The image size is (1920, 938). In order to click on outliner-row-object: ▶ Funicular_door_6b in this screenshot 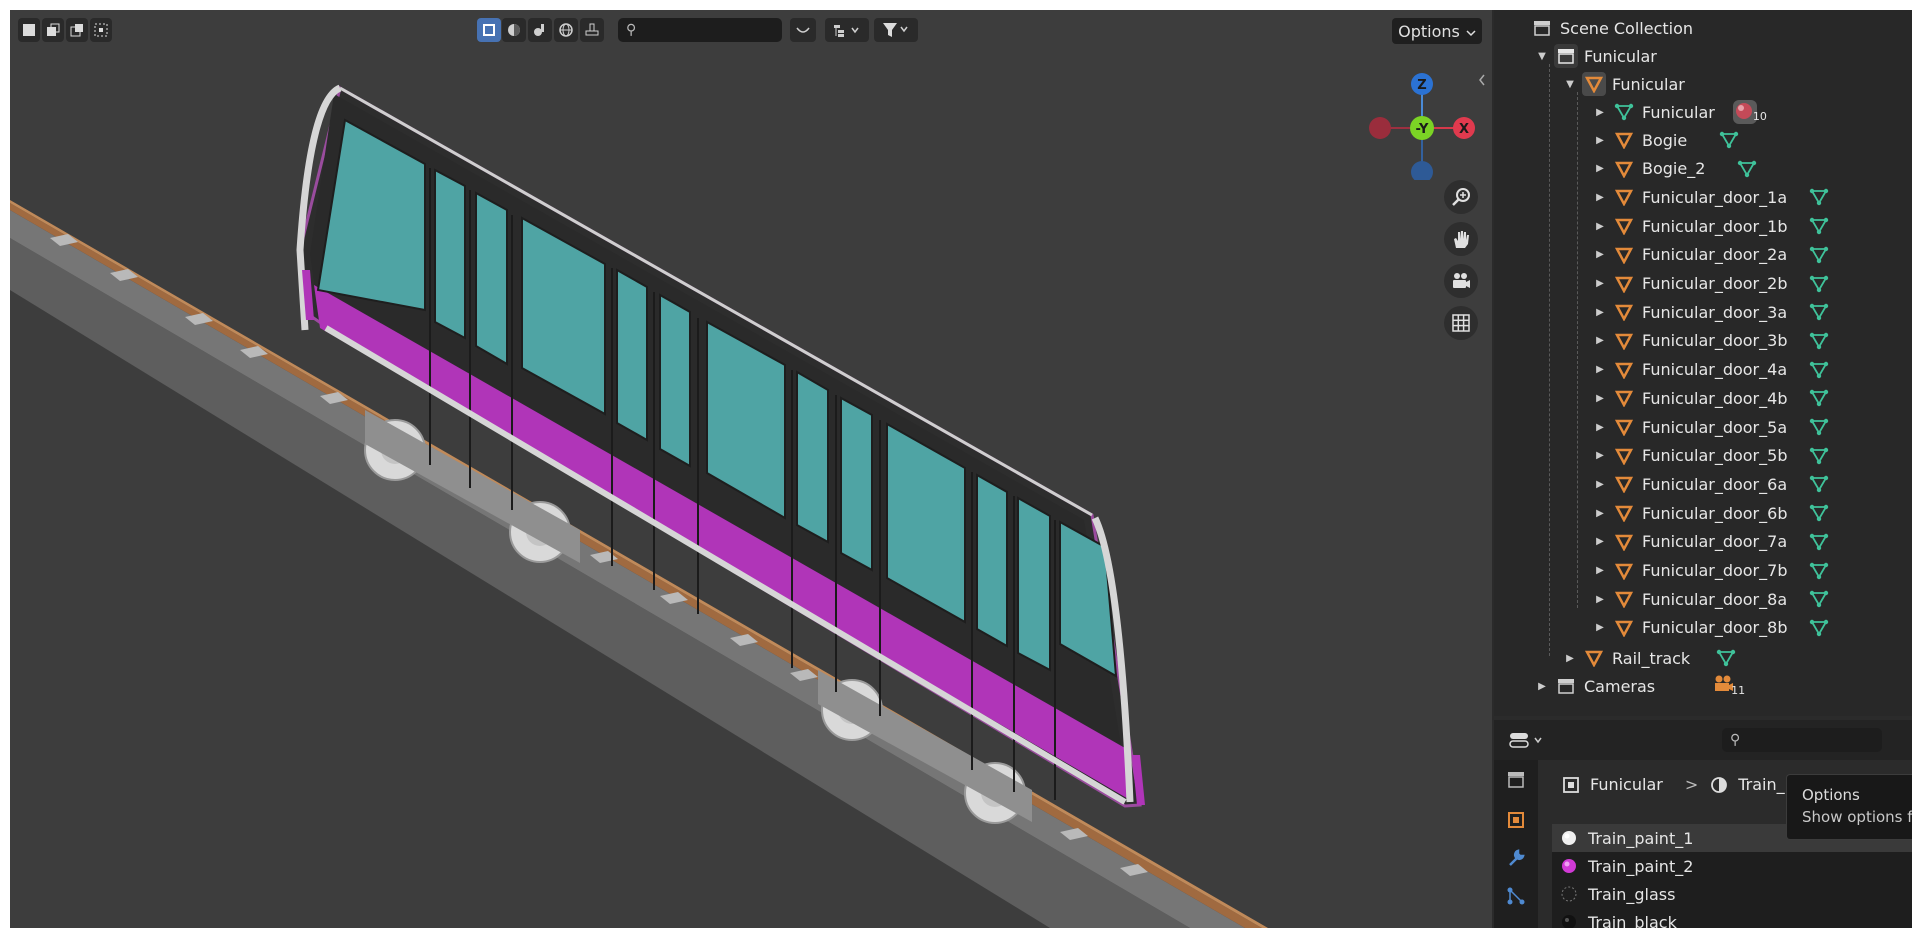, I will do `click(1711, 513)`.